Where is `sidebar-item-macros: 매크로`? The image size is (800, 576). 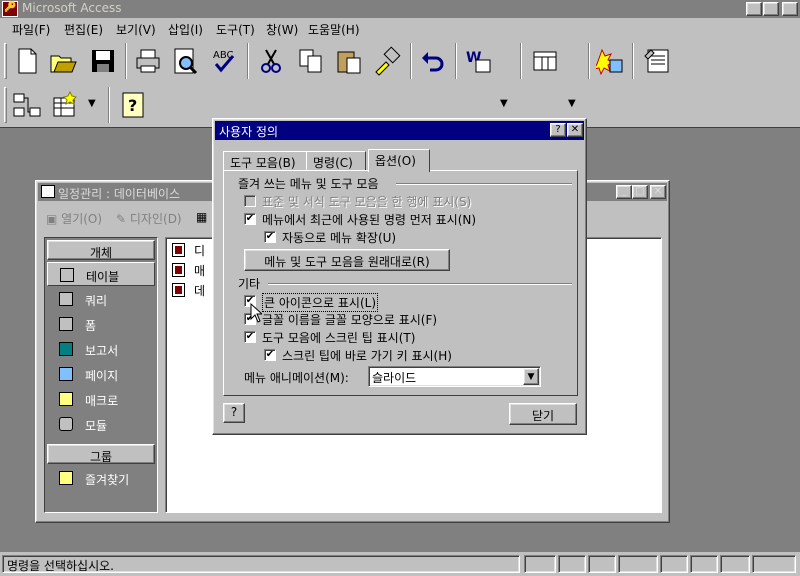 sidebar-item-macros: 매크로 is located at coordinates (101, 399).